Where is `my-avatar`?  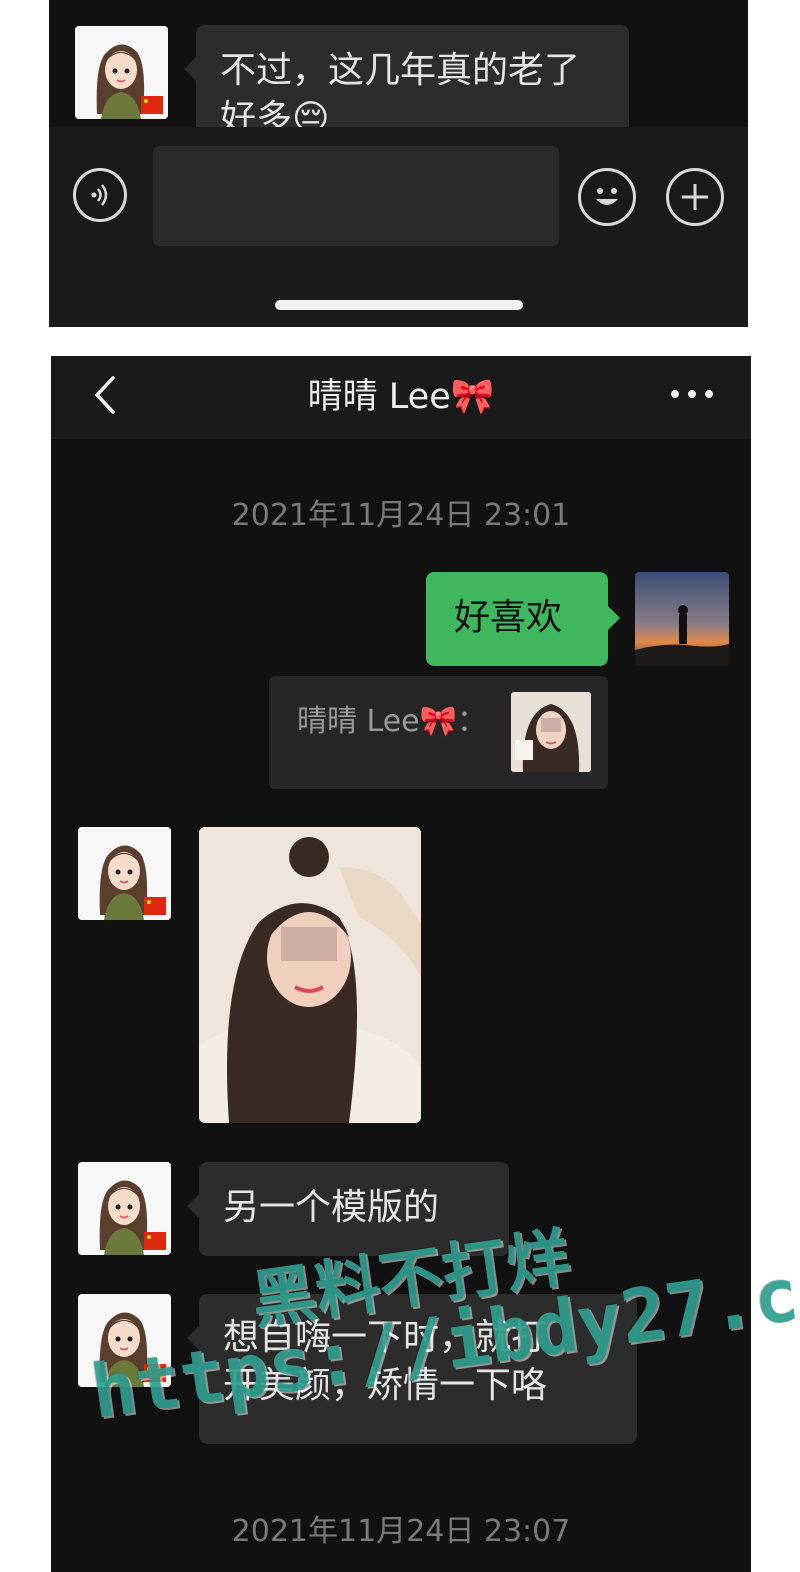
my-avatar is located at coordinates (682, 619).